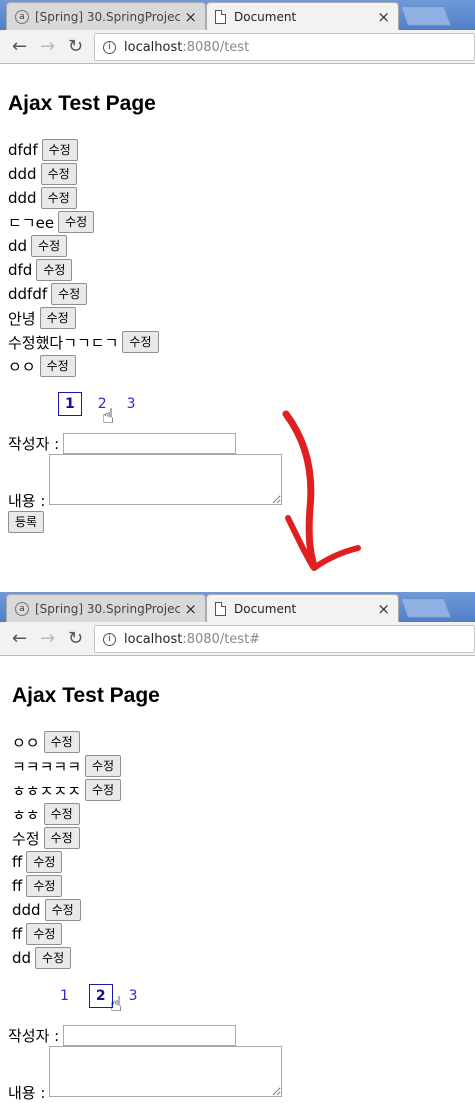 The image size is (475, 1103). What do you see at coordinates (20, 270) in the screenshot?
I see `reply-text: dfd` at bounding box center [20, 270].